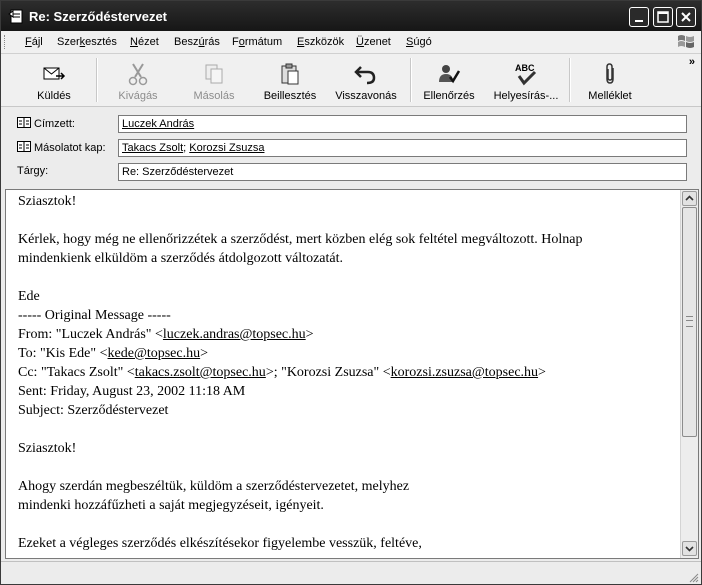 The image size is (702, 585). I want to click on close-icon, so click(686, 17).